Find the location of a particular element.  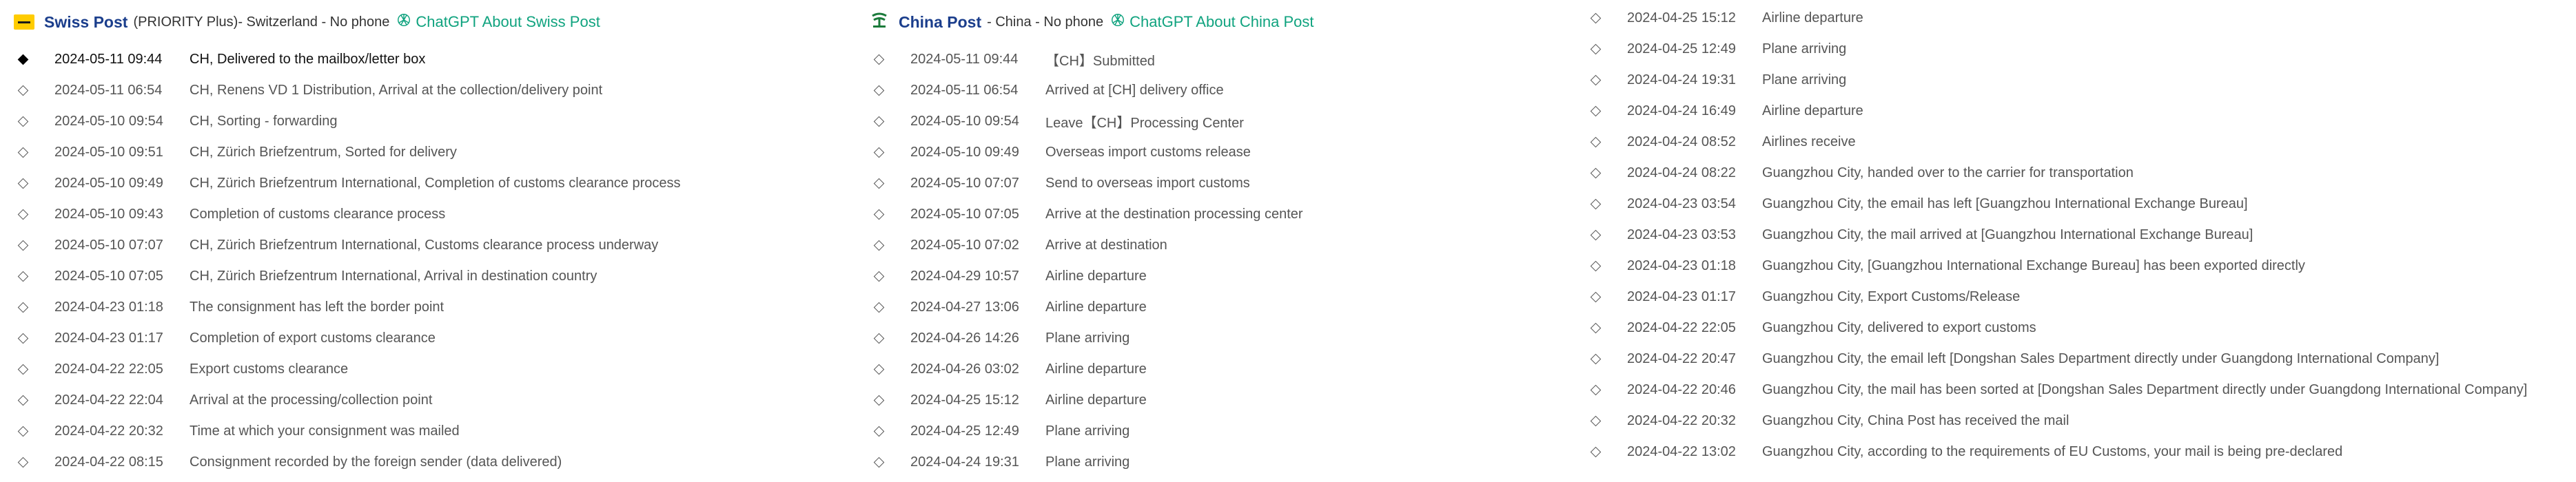

chatgpt-link: ChatGPT About China Post is located at coordinates (1212, 22).